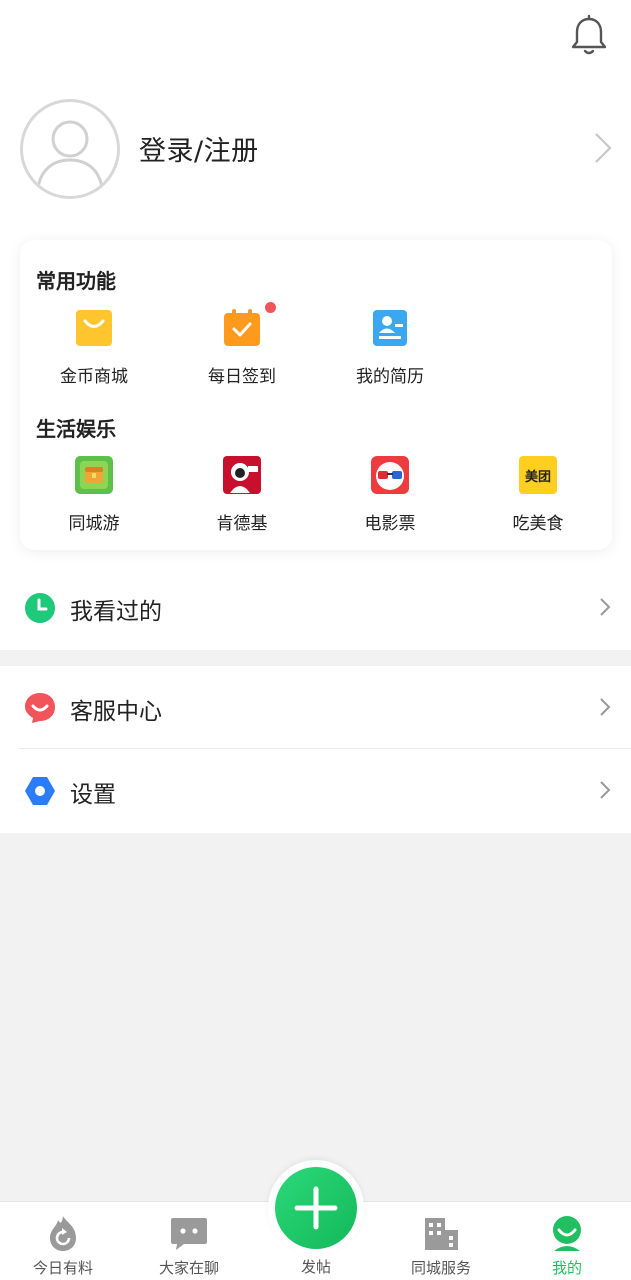  Describe the element at coordinates (242, 475) in the screenshot. I see `kfc-icon` at that location.